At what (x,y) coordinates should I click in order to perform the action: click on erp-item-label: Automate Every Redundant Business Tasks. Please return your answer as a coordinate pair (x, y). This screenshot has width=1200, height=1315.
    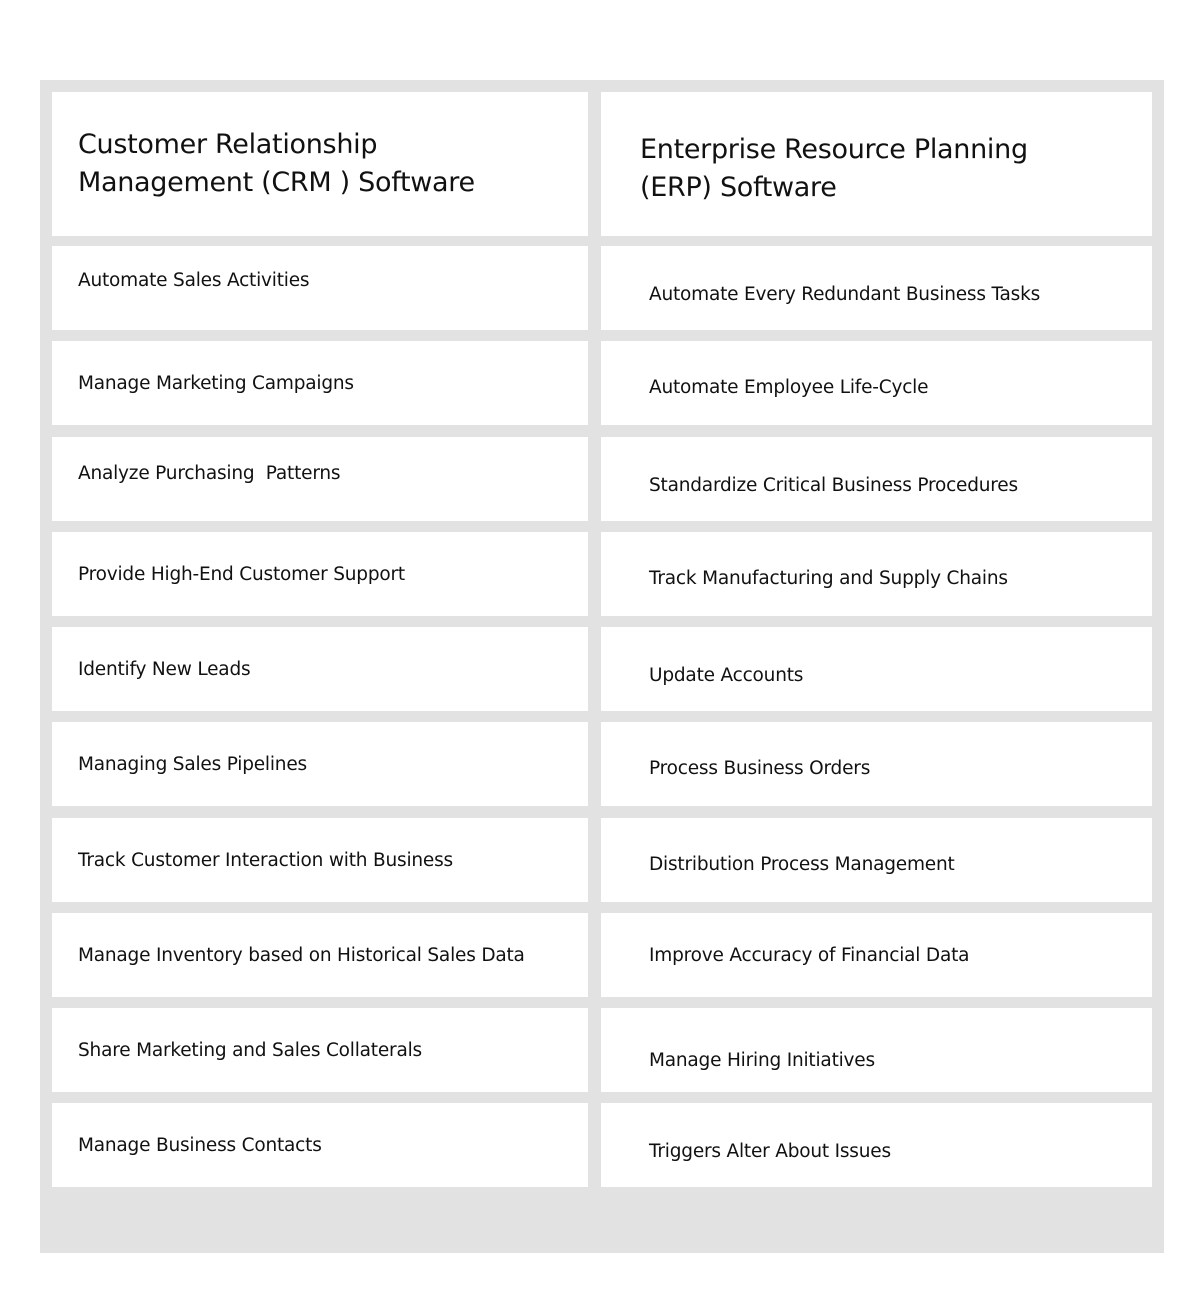
    Looking at the image, I should click on (845, 294).